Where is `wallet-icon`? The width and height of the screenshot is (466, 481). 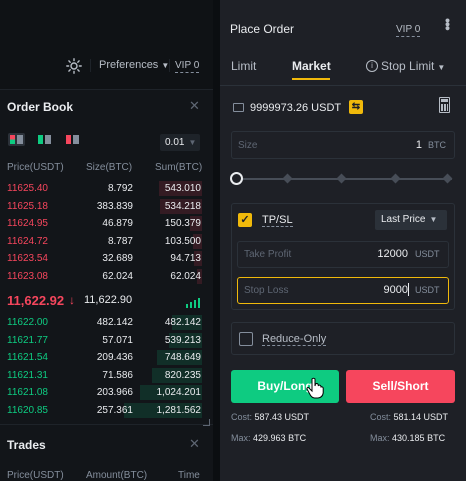 wallet-icon is located at coordinates (238, 107).